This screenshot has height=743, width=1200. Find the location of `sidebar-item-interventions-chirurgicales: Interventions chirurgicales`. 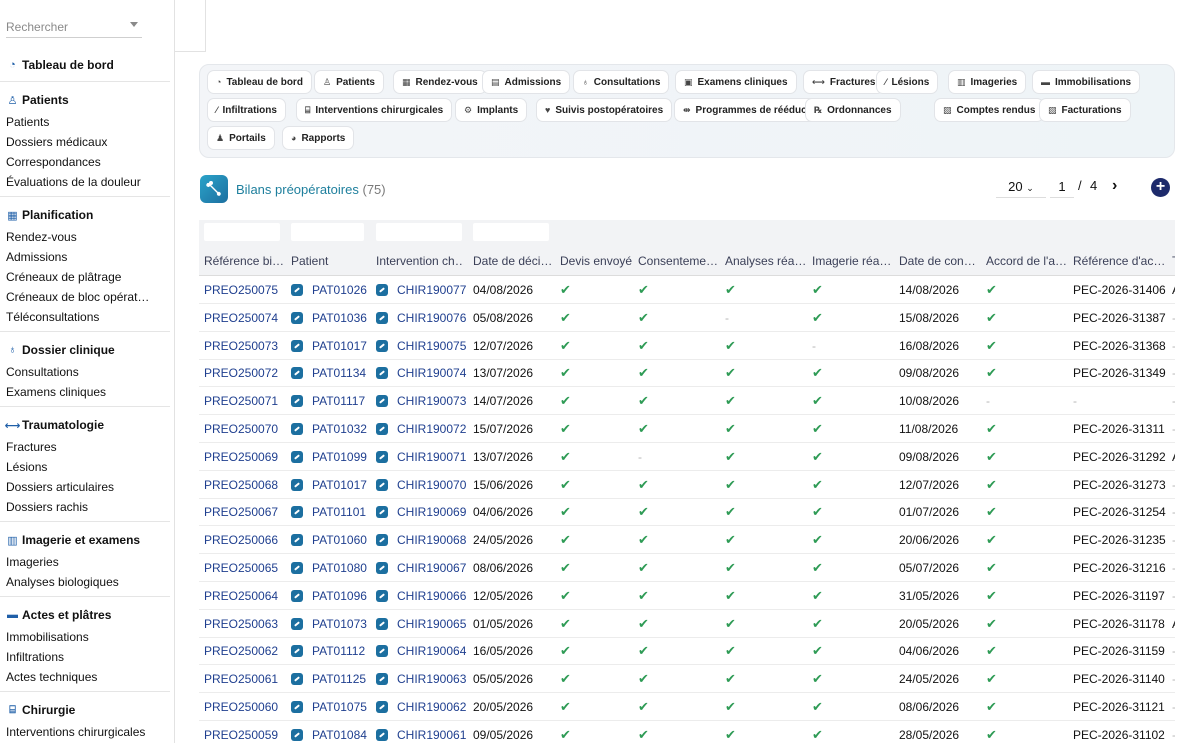

sidebar-item-interventions-chirurgicales: Interventions chirurgicales is located at coordinates (85, 732).